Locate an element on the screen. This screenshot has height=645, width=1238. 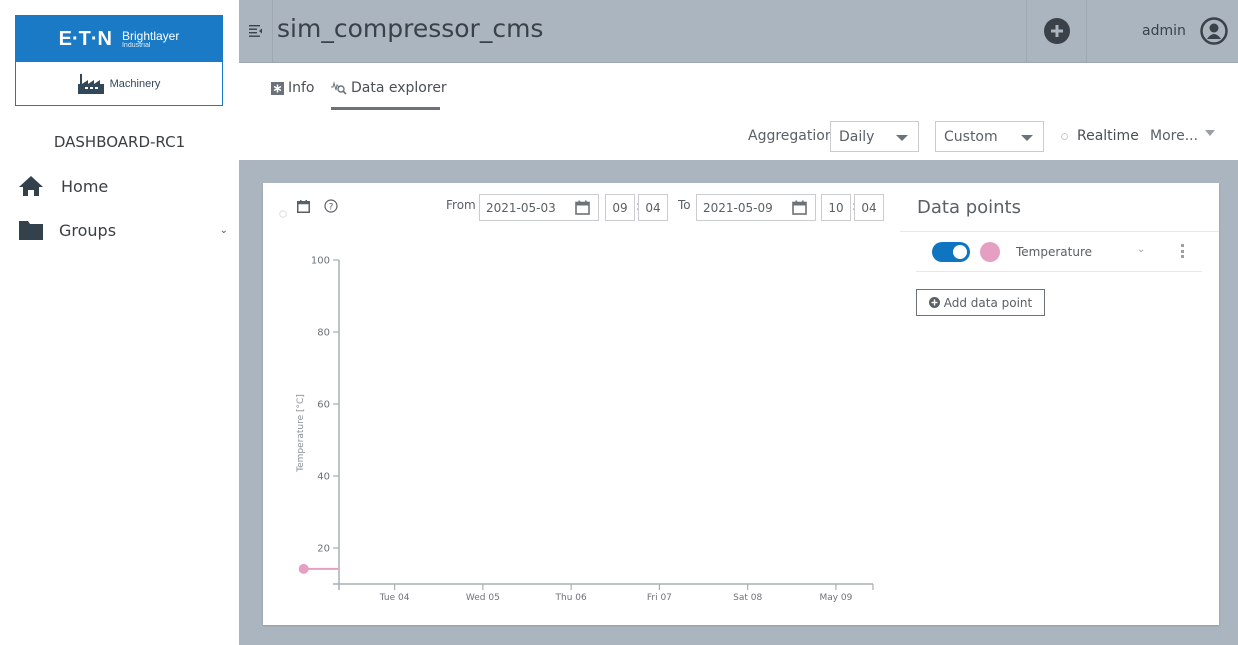
from-minute-input: 04 is located at coordinates (653, 207).